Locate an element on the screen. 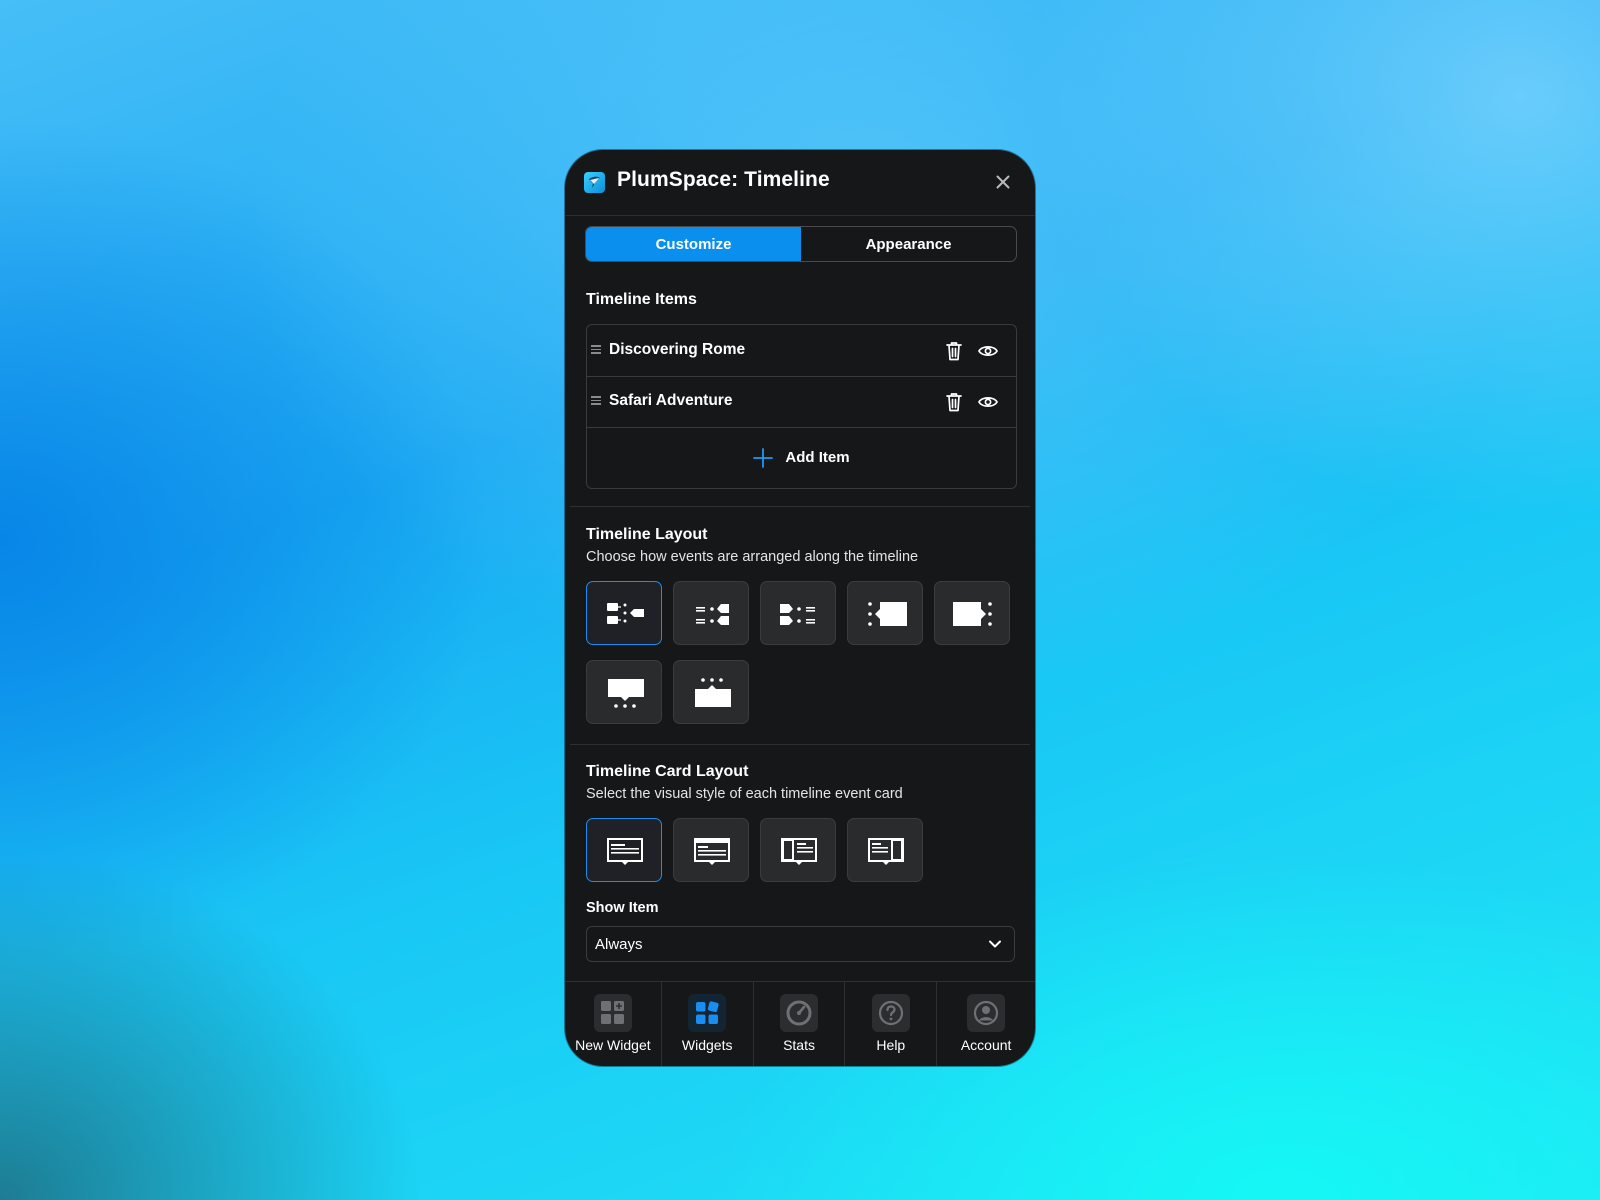 The image size is (1600, 1200). list-item: Discovering Rome is located at coordinates (801, 351).